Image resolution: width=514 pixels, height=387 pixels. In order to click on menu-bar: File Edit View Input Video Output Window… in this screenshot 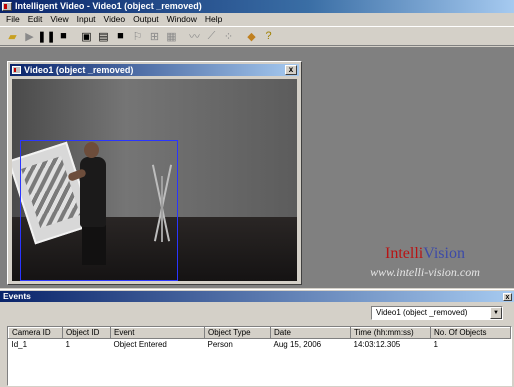, I will do `click(257, 19)`.